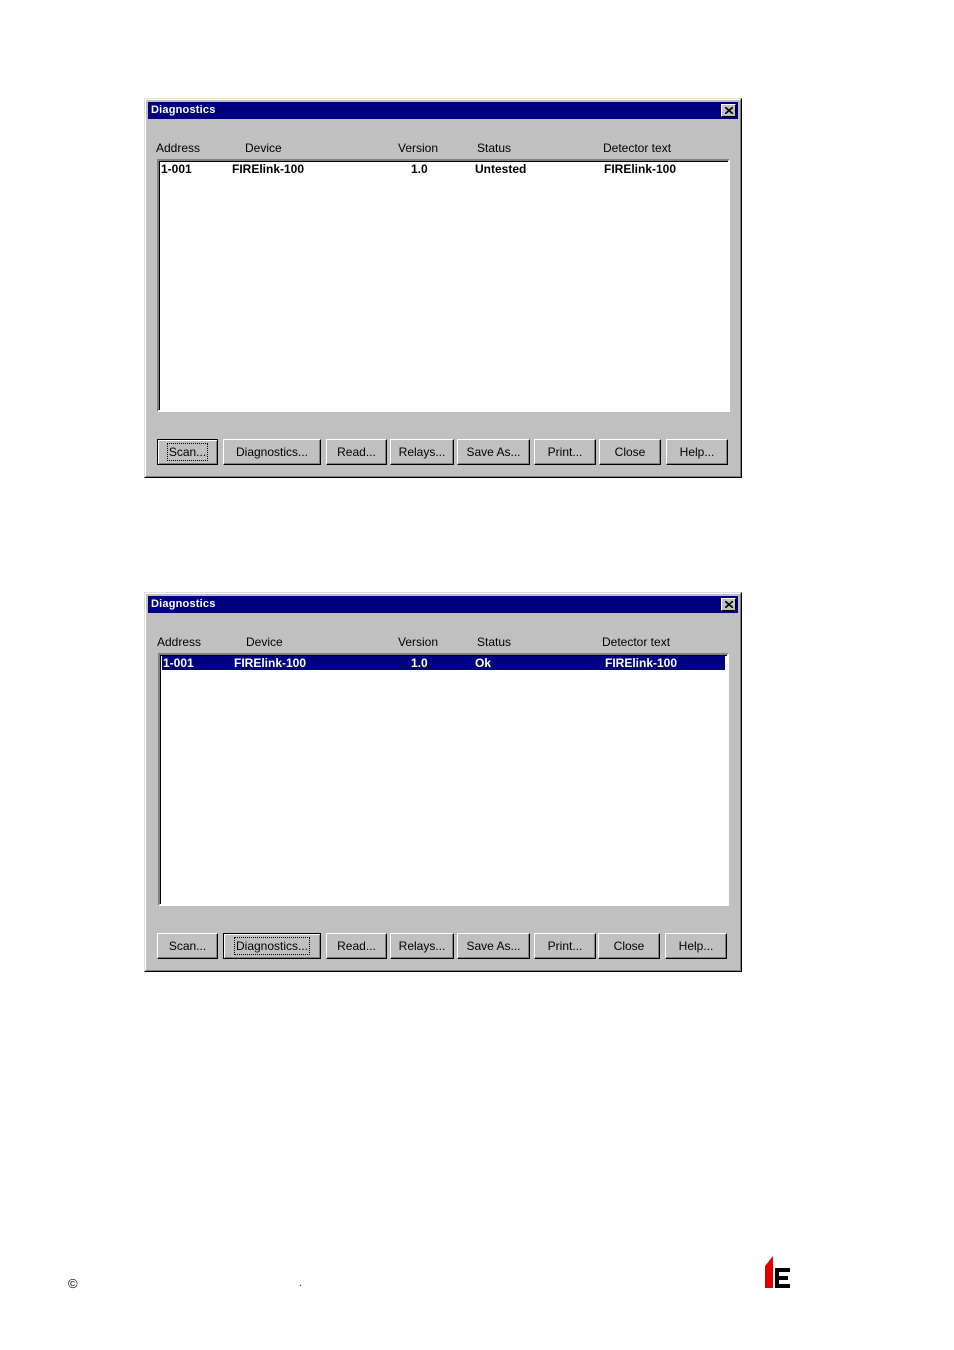  I want to click on company-logo-icon, so click(777, 1272).